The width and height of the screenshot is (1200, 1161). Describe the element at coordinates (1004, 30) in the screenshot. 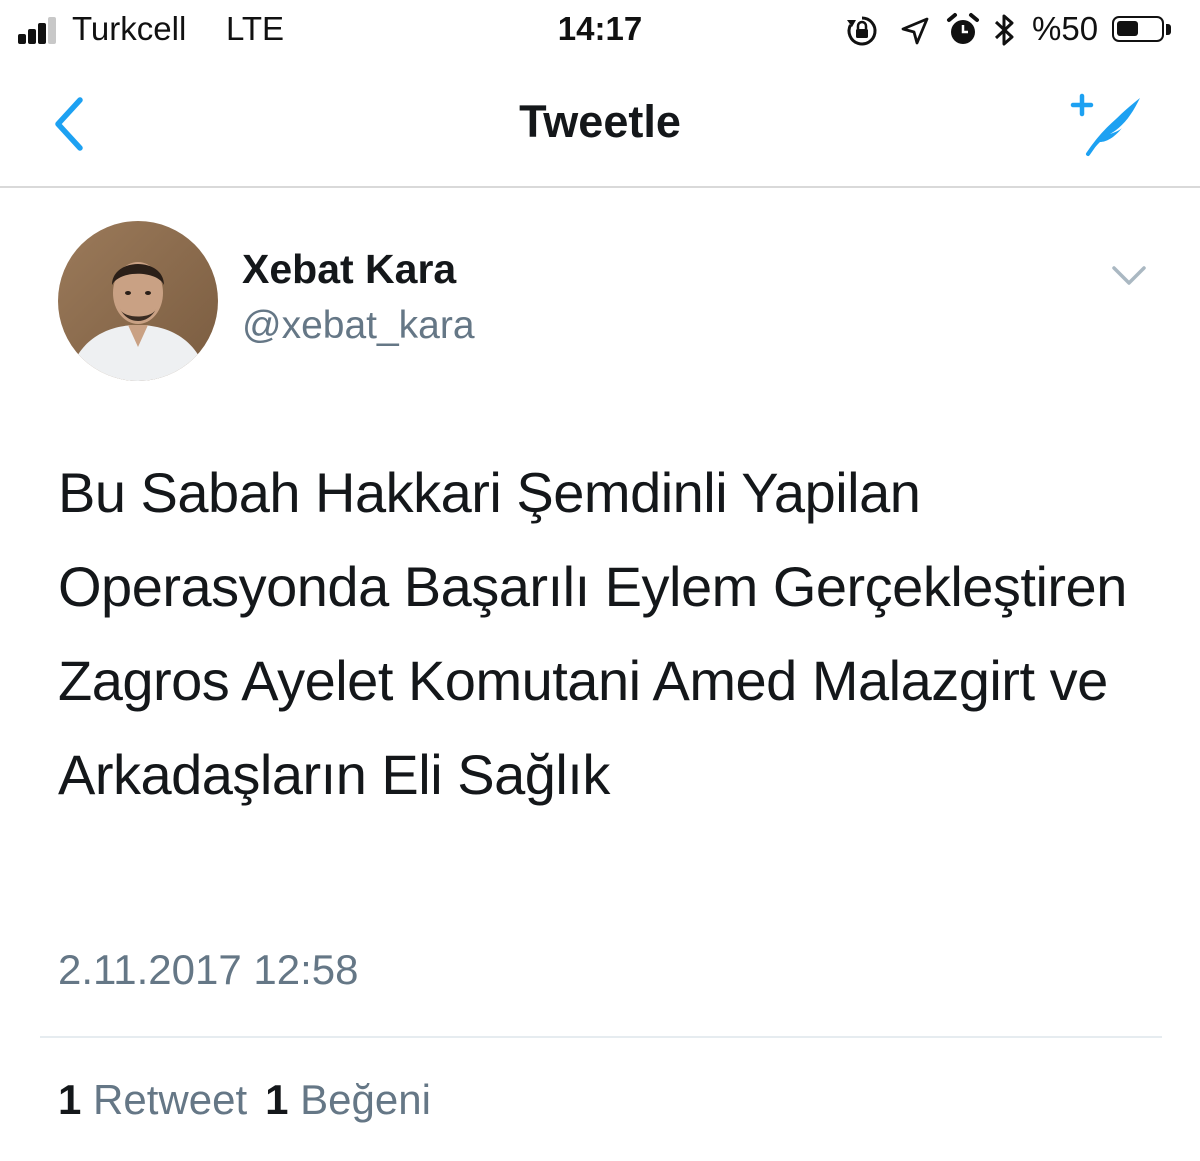

I see `bluetooth-icon` at that location.